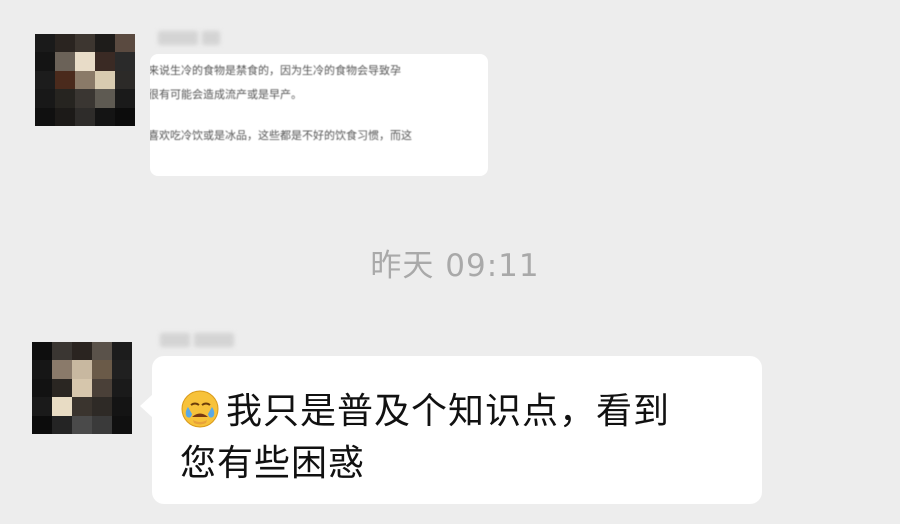 This screenshot has height=524, width=900. Describe the element at coordinates (275, 70) in the screenshot. I see `message-line: 来说生冷的食物是禁食的，因为生冷的食物会导致孕` at that location.